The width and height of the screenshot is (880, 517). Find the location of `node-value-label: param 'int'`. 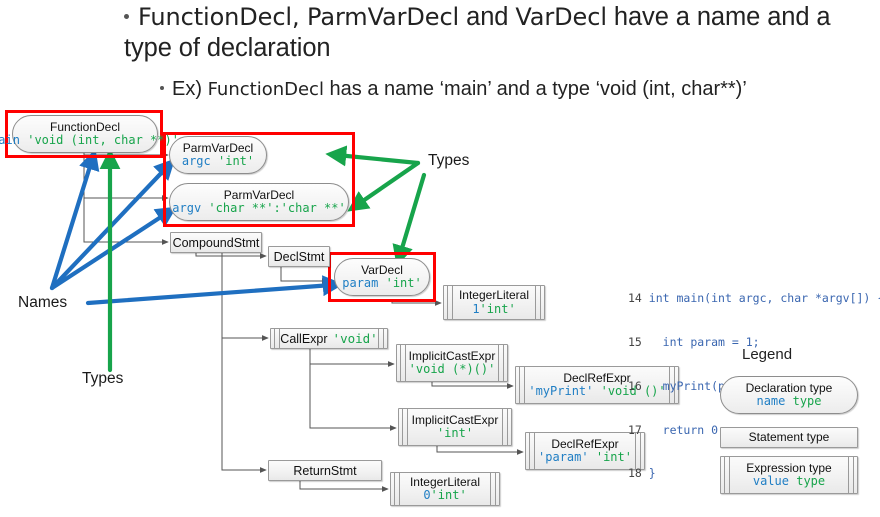

node-value-label: param 'int' is located at coordinates (382, 283).